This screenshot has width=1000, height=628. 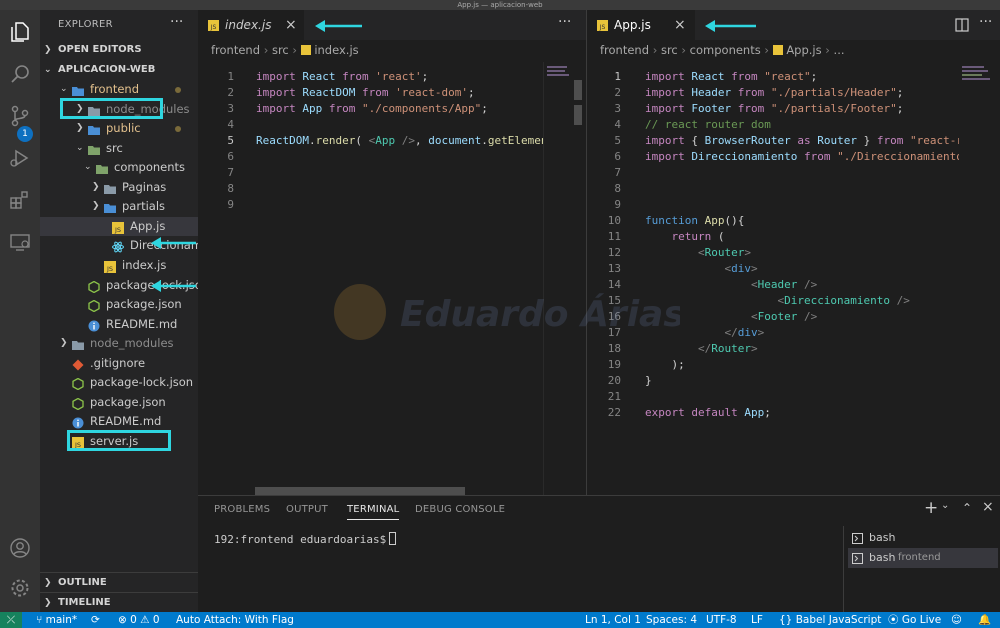 I want to click on search-icon, so click(x=20, y=74).